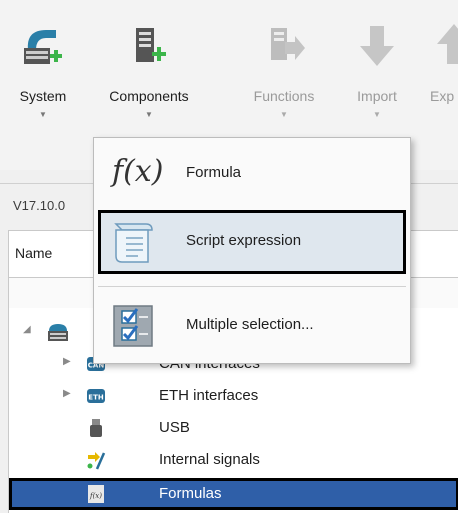  I want to click on formula-fx-icon-text: f(x), so click(138, 171).